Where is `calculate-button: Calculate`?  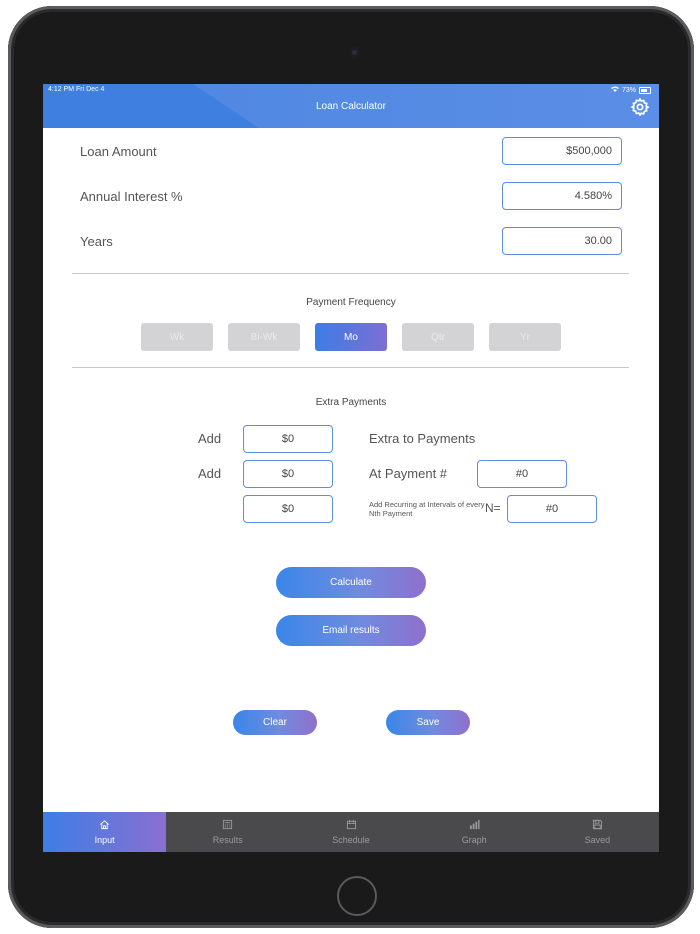 calculate-button: Calculate is located at coordinates (351, 582).